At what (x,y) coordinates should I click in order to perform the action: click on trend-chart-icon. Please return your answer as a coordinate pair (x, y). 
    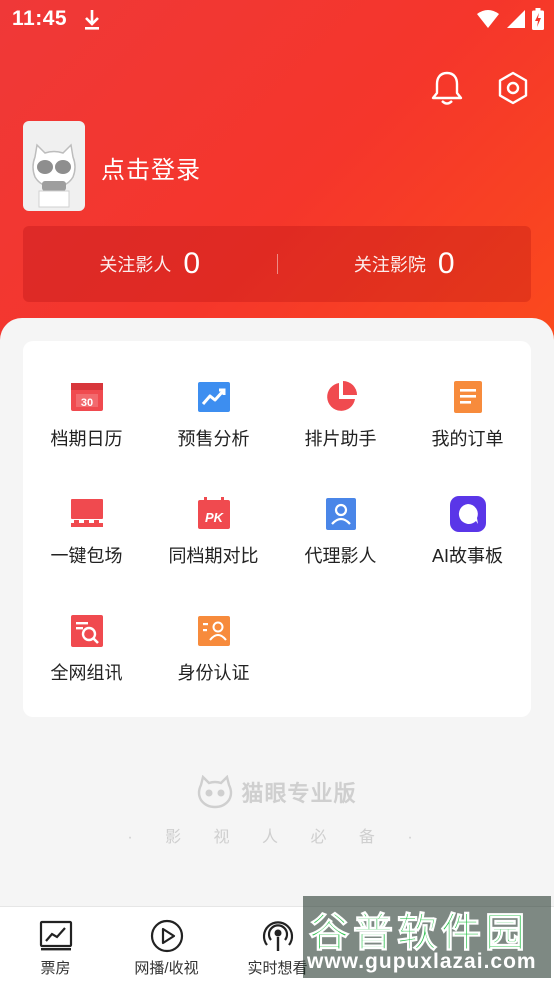
    Looking at the image, I should click on (213, 397).